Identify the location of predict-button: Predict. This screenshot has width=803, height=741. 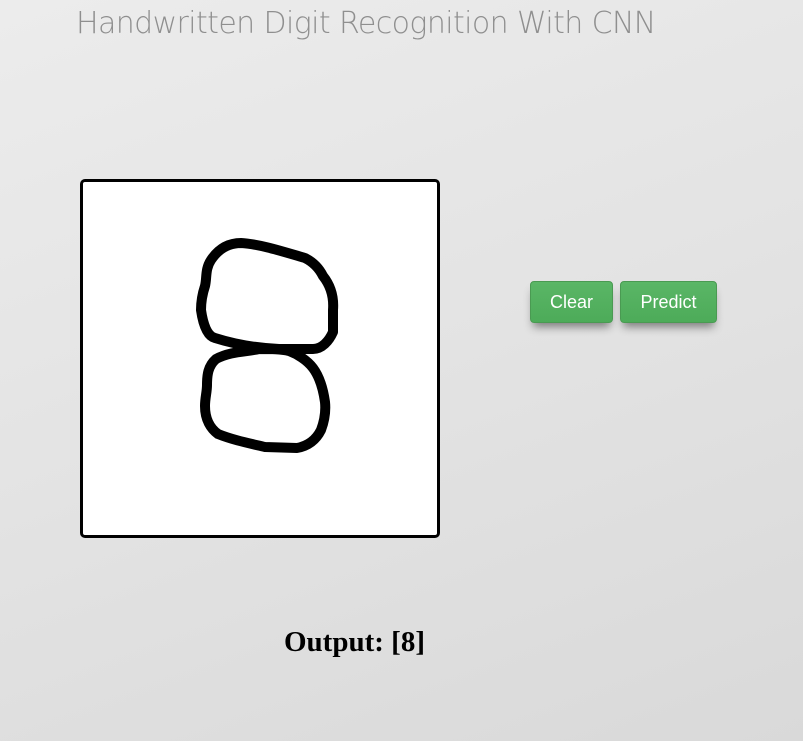
(668, 302).